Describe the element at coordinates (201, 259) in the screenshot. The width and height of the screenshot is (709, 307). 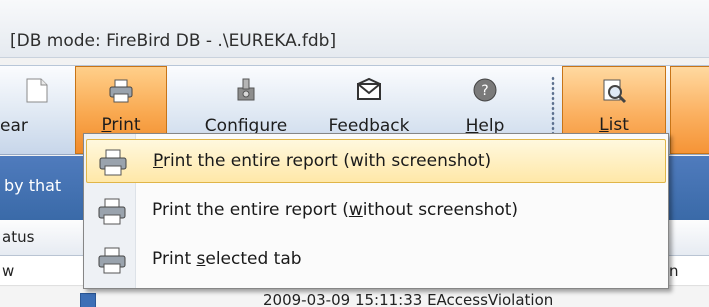
I see `menu-item-mnemonic: s` at that location.